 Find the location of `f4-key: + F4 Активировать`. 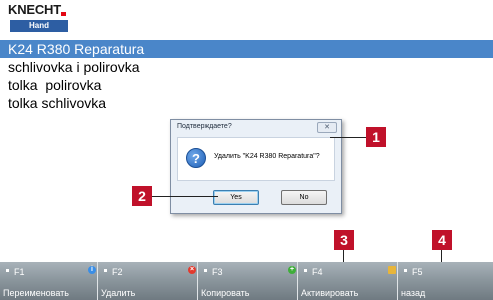

f4-key: + F4 Активировать is located at coordinates (343, 281).